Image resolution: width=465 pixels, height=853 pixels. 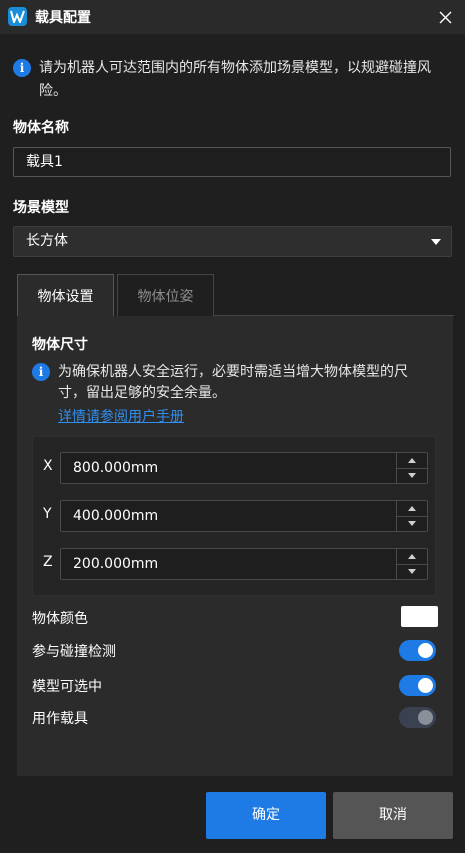 What do you see at coordinates (244, 564) in the screenshot?
I see `dimension-z-input: 200.000mm` at bounding box center [244, 564].